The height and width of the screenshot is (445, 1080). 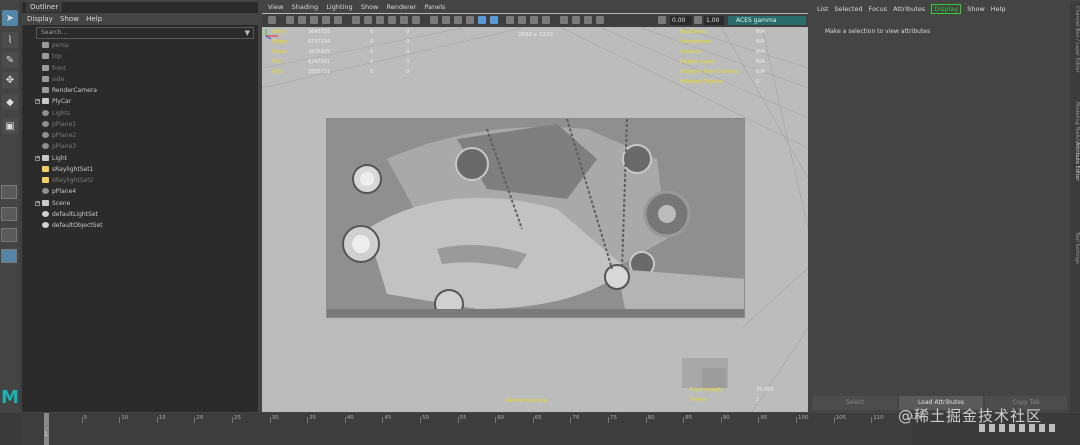 I want to click on gate-mask-icon, so click(x=392, y=20).